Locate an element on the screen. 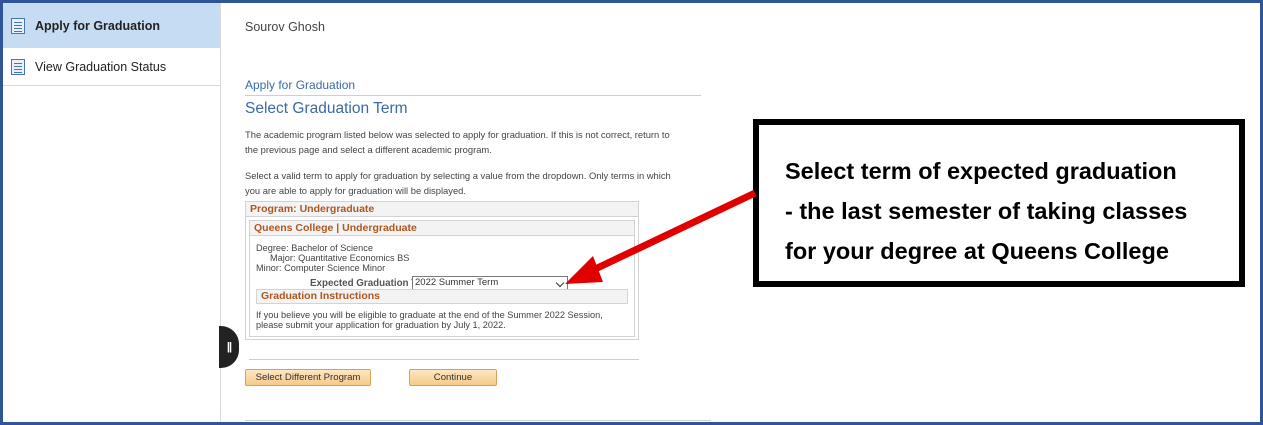 The width and height of the screenshot is (1263, 425). annotation-arrow is located at coordinates (661, 236).